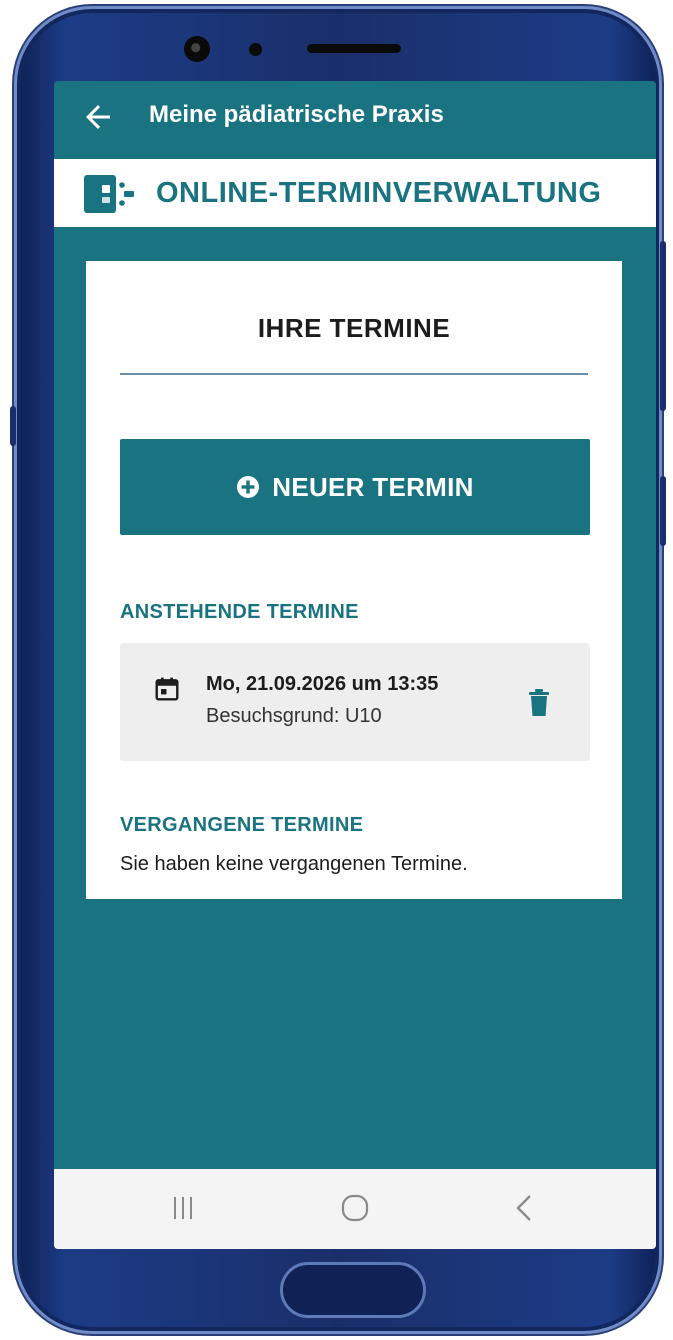  I want to click on hardware-home-button, so click(353, 1290).